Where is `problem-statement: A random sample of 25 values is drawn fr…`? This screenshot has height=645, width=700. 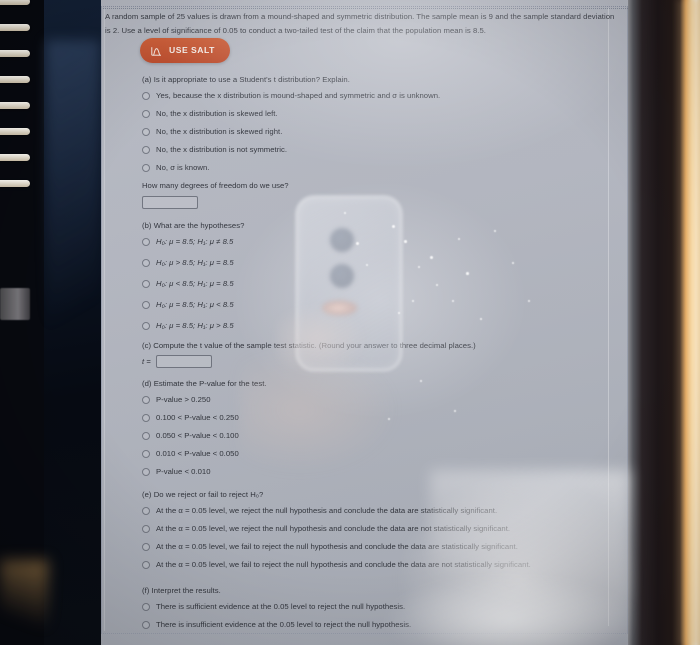
problem-statement: A random sample of 25 values is drawn fr… is located at coordinates (360, 24).